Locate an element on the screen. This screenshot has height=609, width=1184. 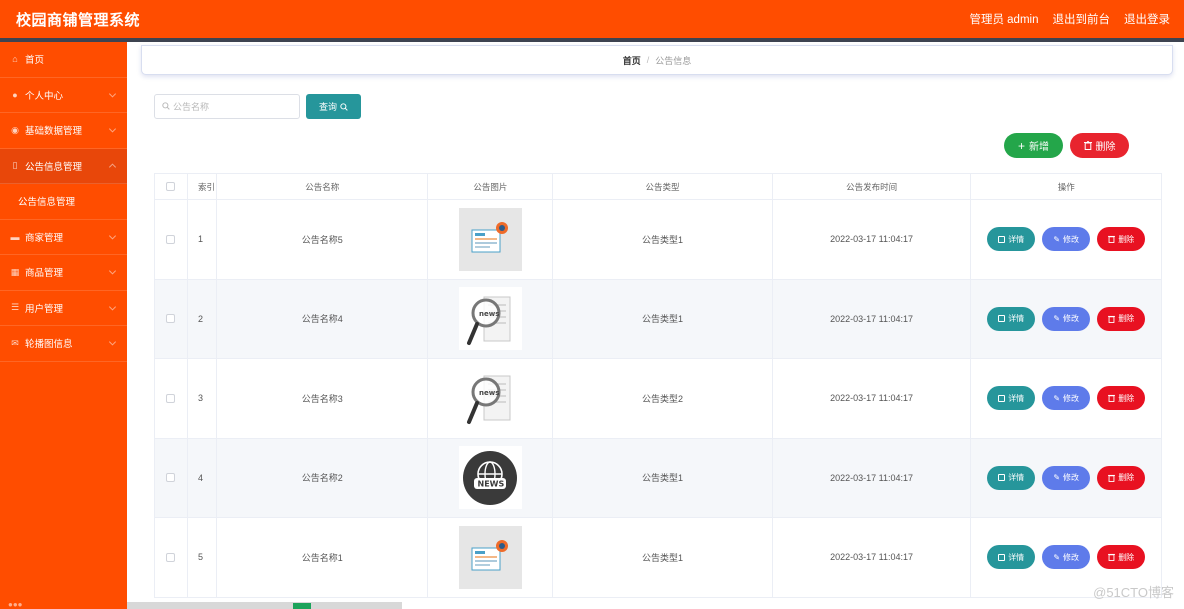
header-index: 索引 is located at coordinates (202, 186).